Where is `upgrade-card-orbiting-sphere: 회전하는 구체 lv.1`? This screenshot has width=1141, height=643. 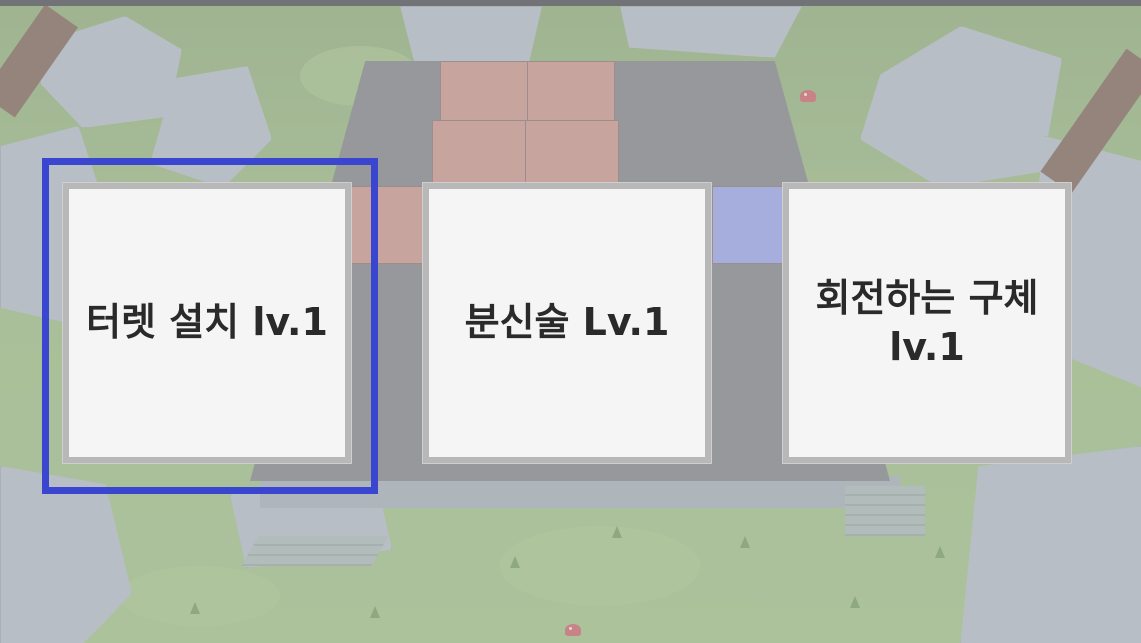
upgrade-card-orbiting-sphere: 회전하는 구체 lv.1 is located at coordinates (927, 323).